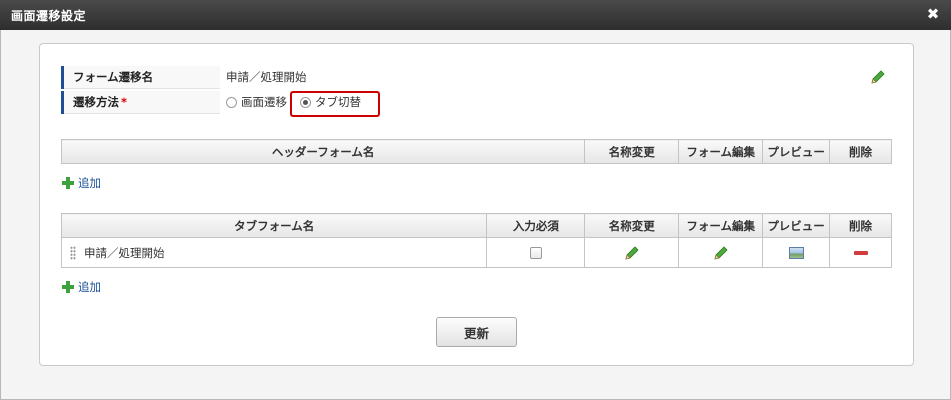 The width and height of the screenshot is (951, 400). Describe the element at coordinates (274, 225) in the screenshot. I see `col-tab-form-name: タブフォーム名` at that location.